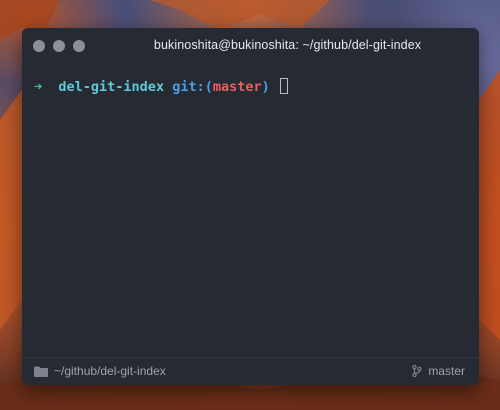 The height and width of the screenshot is (410, 500). I want to click on prompt-directory: del-git-index, so click(111, 87).